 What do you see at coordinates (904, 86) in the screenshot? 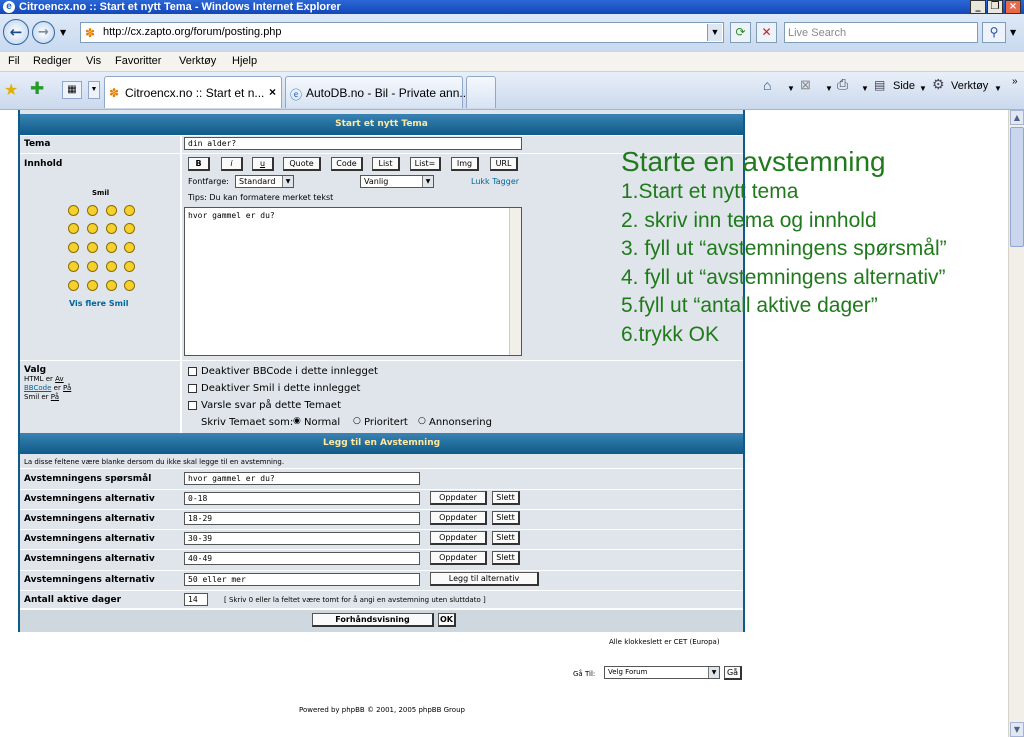
I see `page-menu: Side` at bounding box center [904, 86].